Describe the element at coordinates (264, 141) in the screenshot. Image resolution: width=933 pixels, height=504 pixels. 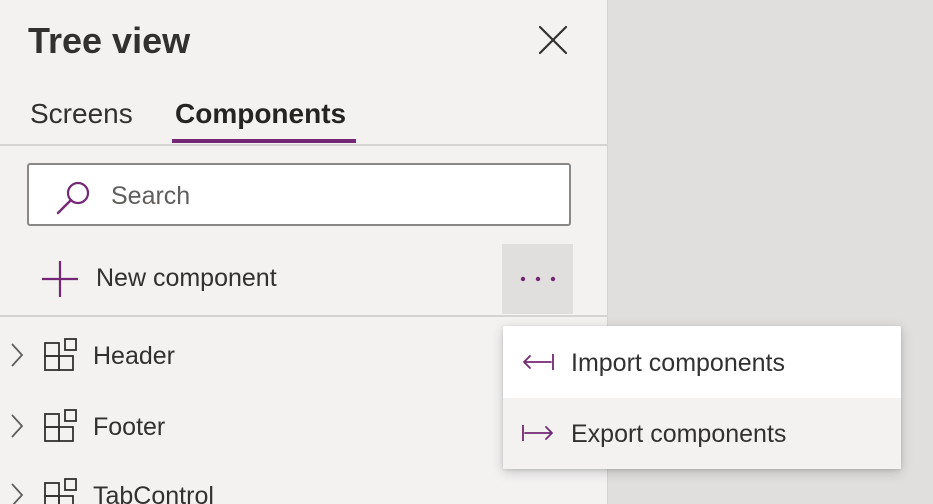
I see `active-tab-indicator` at that location.